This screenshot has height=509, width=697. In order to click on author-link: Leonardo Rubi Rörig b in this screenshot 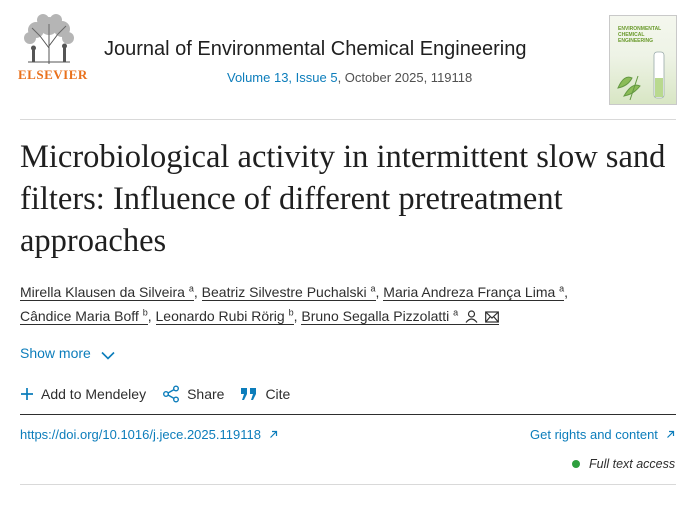, I will do `click(224, 316)`.